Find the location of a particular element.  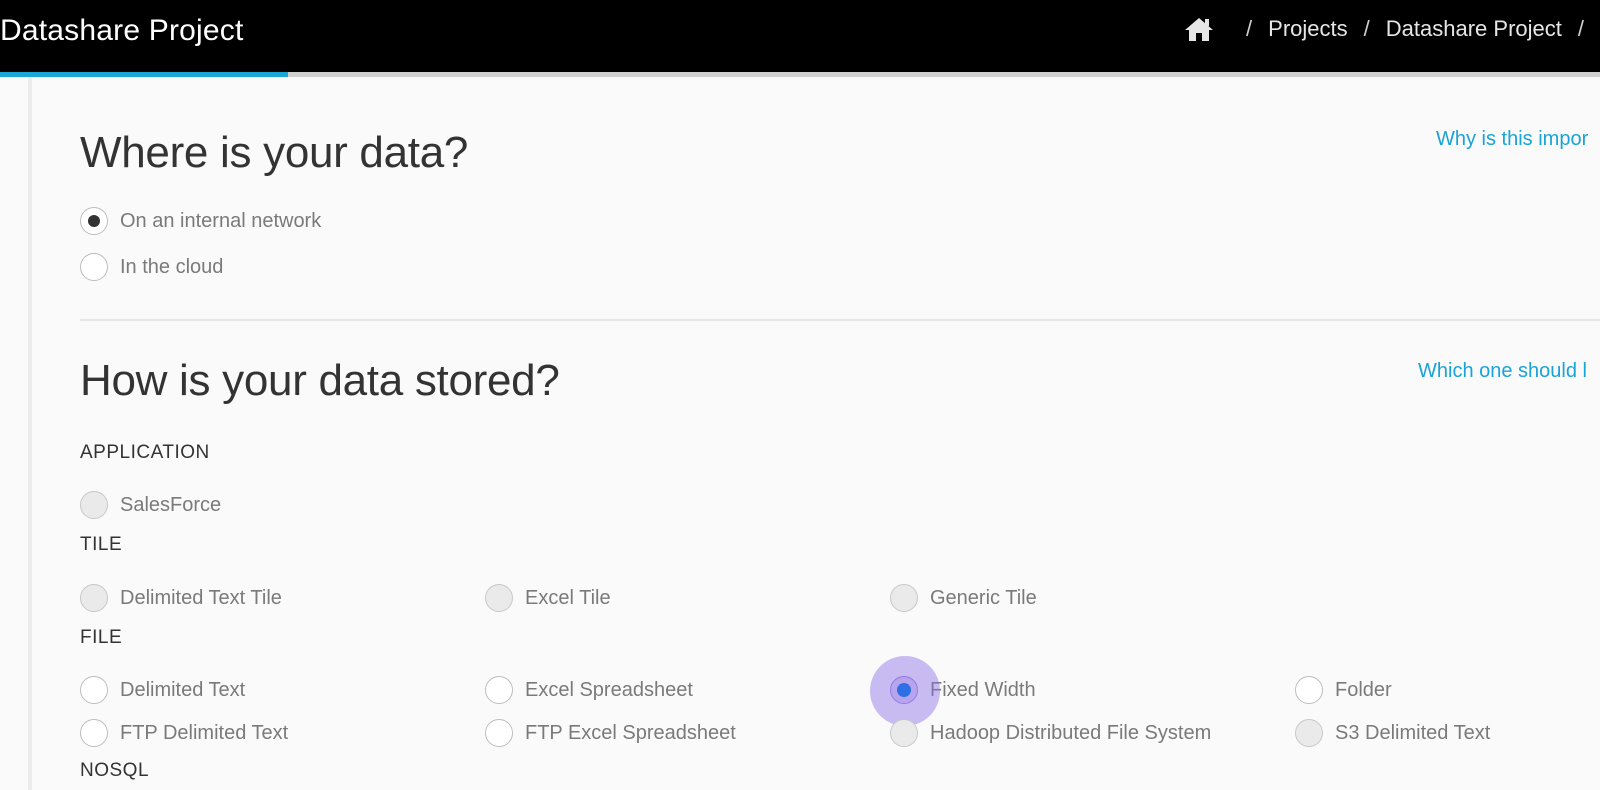

option-label: FTP Delimited Text is located at coordinates (204, 732).